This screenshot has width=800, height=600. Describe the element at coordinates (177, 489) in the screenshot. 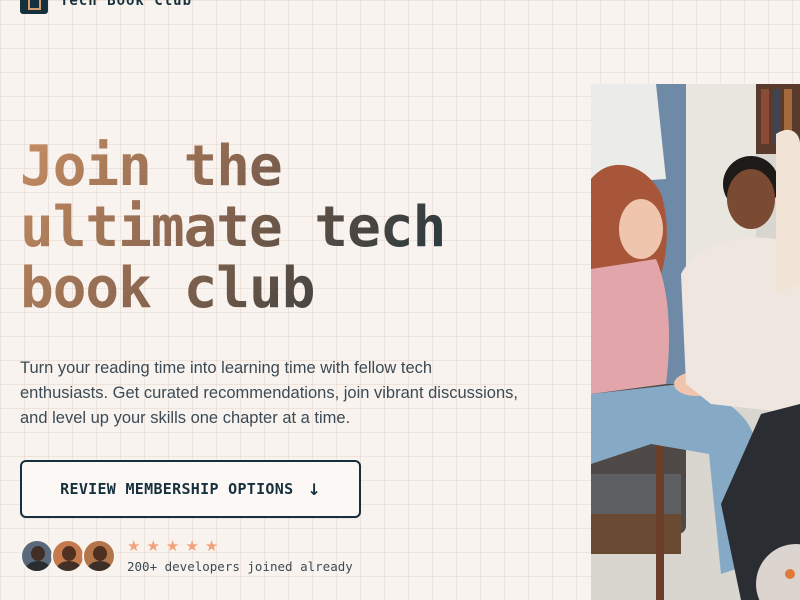

I see `review-membership-label: REVIEW MEMBERSHIP OPTIONS` at that location.